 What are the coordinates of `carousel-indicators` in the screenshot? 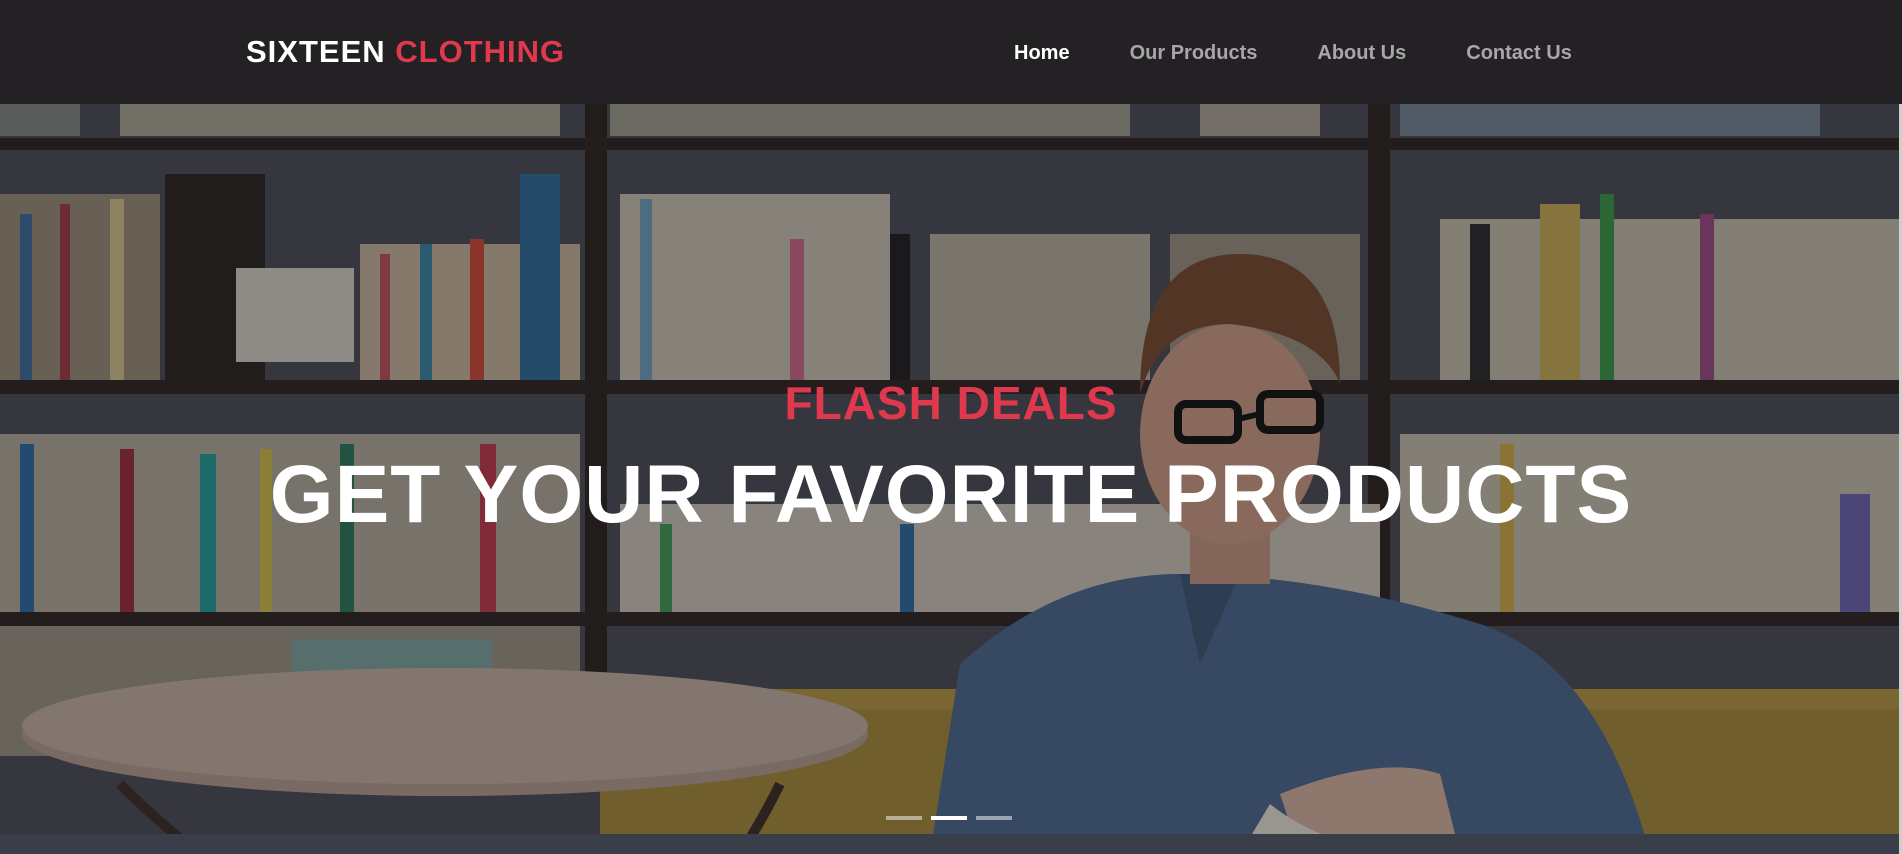 It's located at (949, 818).